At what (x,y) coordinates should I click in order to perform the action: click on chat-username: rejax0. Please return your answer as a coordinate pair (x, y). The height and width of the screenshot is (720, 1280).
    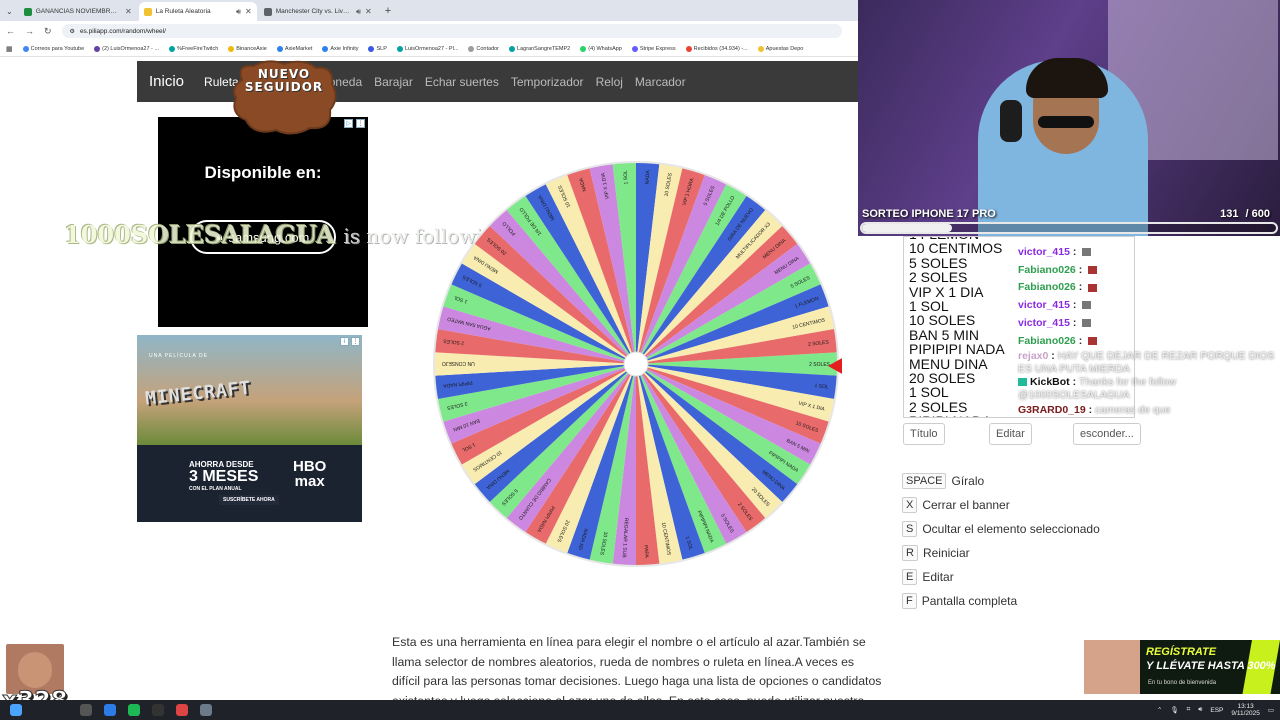
    Looking at the image, I should click on (1033, 356).